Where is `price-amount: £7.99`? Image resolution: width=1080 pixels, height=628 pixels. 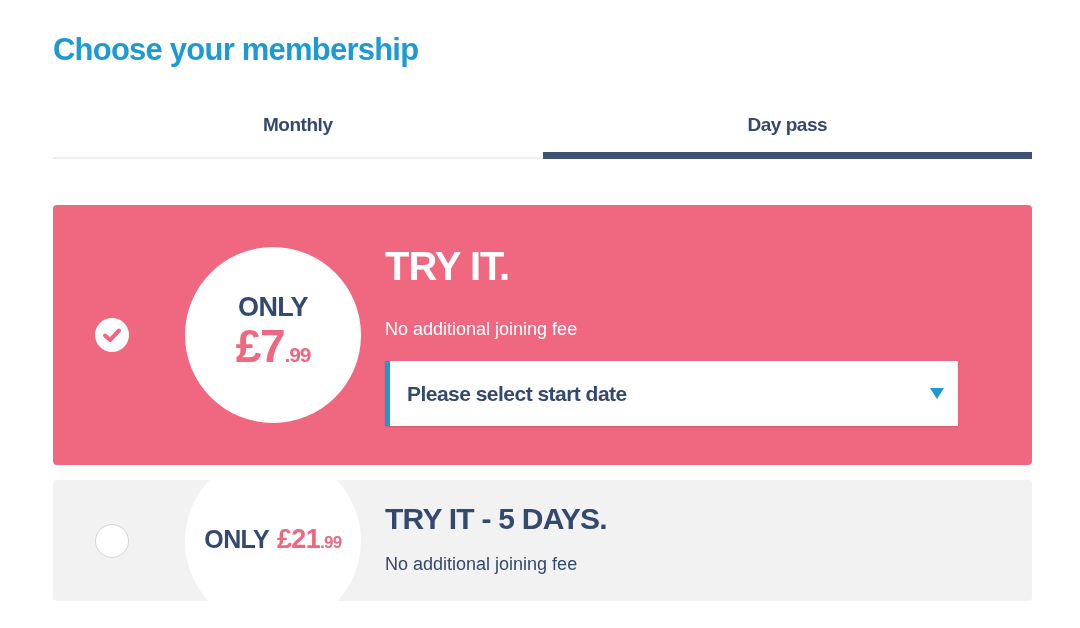
price-amount: £7.99 is located at coordinates (273, 347).